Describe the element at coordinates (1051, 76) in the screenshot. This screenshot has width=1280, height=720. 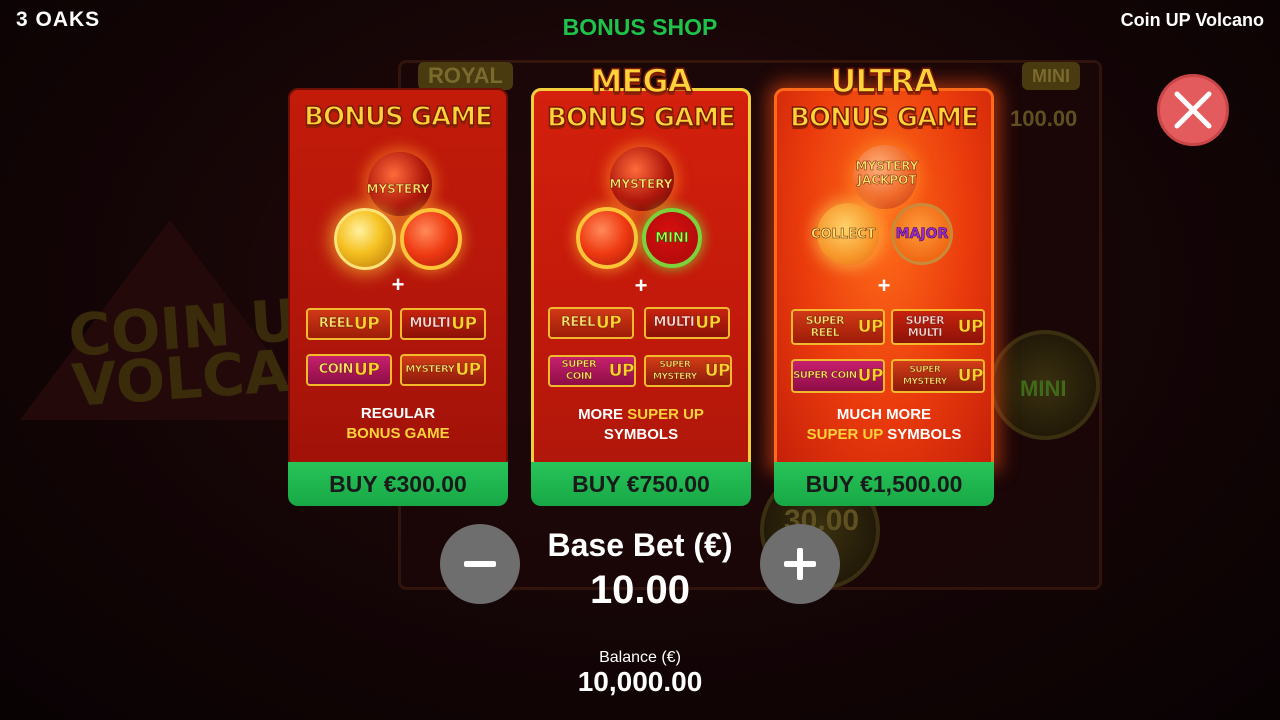
I see `background-jackpot-mini: MINI` at that location.